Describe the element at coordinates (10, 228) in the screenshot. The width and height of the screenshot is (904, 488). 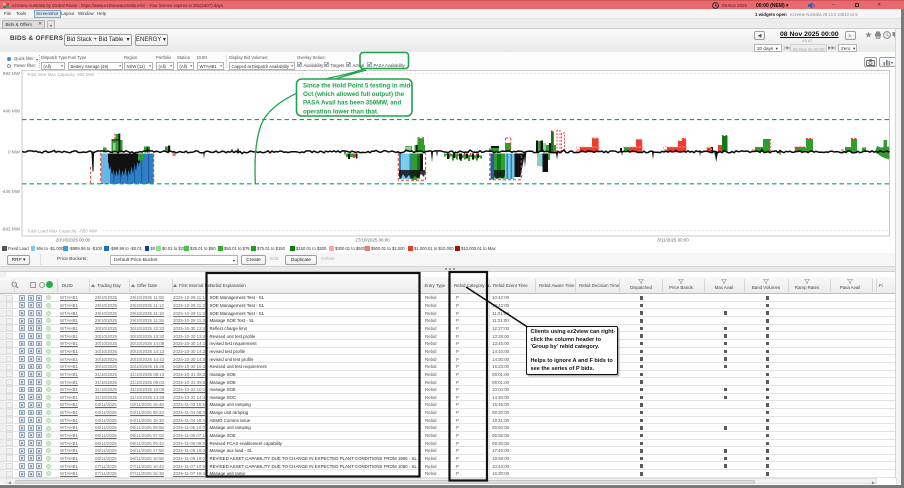
I see `svg-text: -892 MW` at that location.